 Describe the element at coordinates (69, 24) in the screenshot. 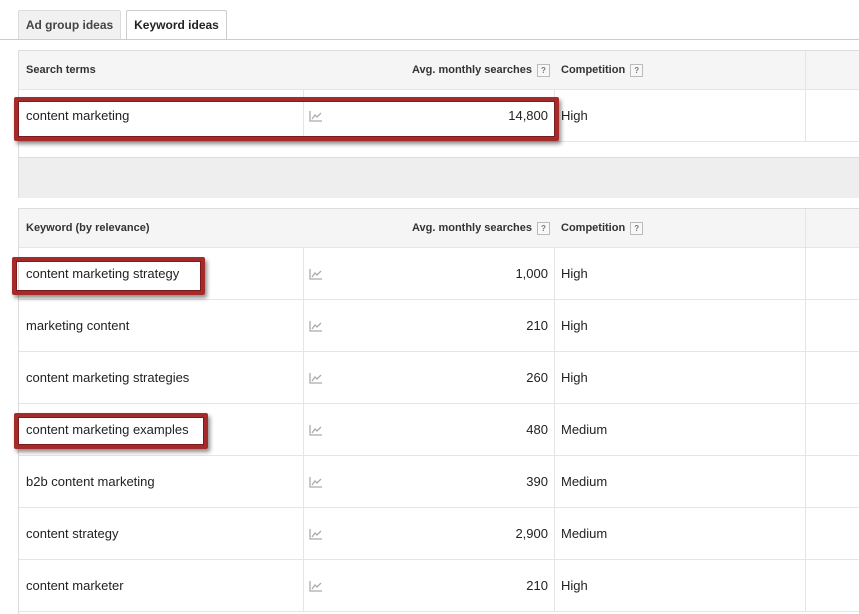

I see `tab-ad-group-ideas: Ad group ideas` at that location.